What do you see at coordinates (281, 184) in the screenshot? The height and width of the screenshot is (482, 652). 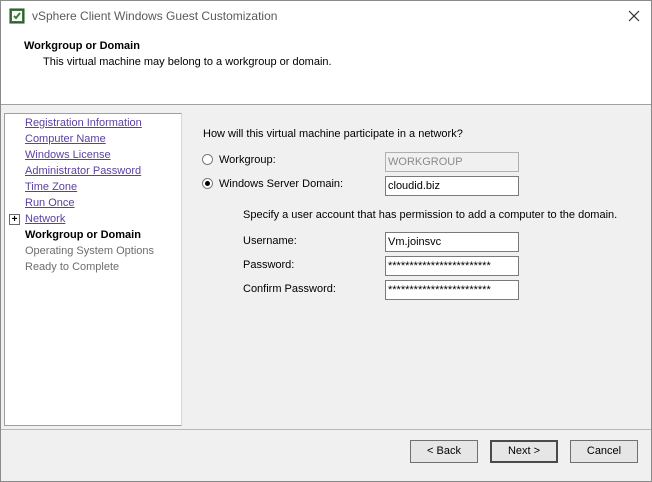 I see `windows-server-domain-label: Windows Server Domain:` at bounding box center [281, 184].